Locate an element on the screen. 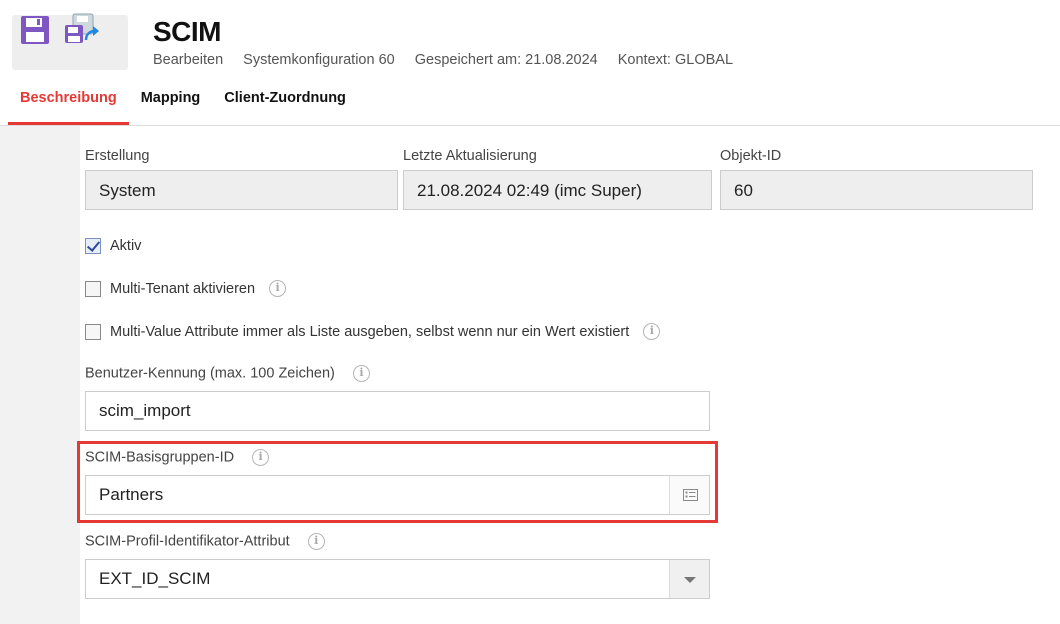  profile-attr-dropdown-button is located at coordinates (689, 579).